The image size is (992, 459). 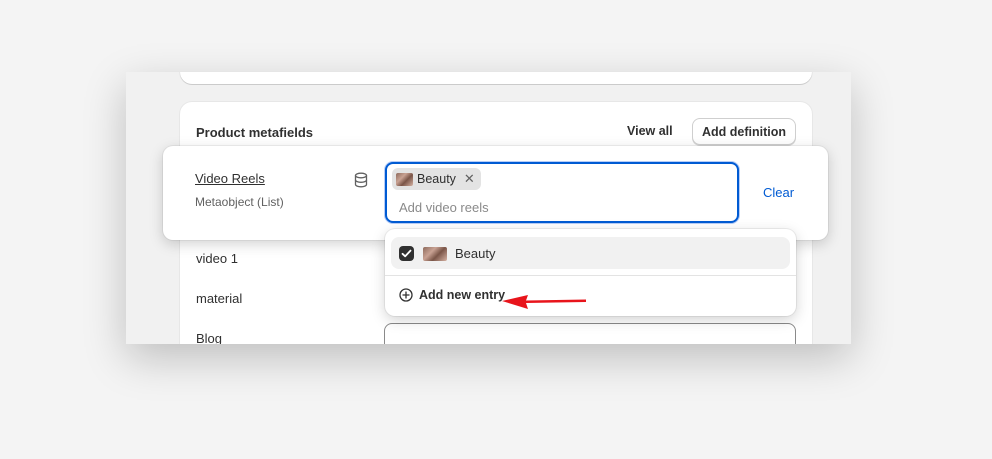 What do you see at coordinates (435, 254) in the screenshot?
I see `beauty-option-thumbnail` at bounding box center [435, 254].